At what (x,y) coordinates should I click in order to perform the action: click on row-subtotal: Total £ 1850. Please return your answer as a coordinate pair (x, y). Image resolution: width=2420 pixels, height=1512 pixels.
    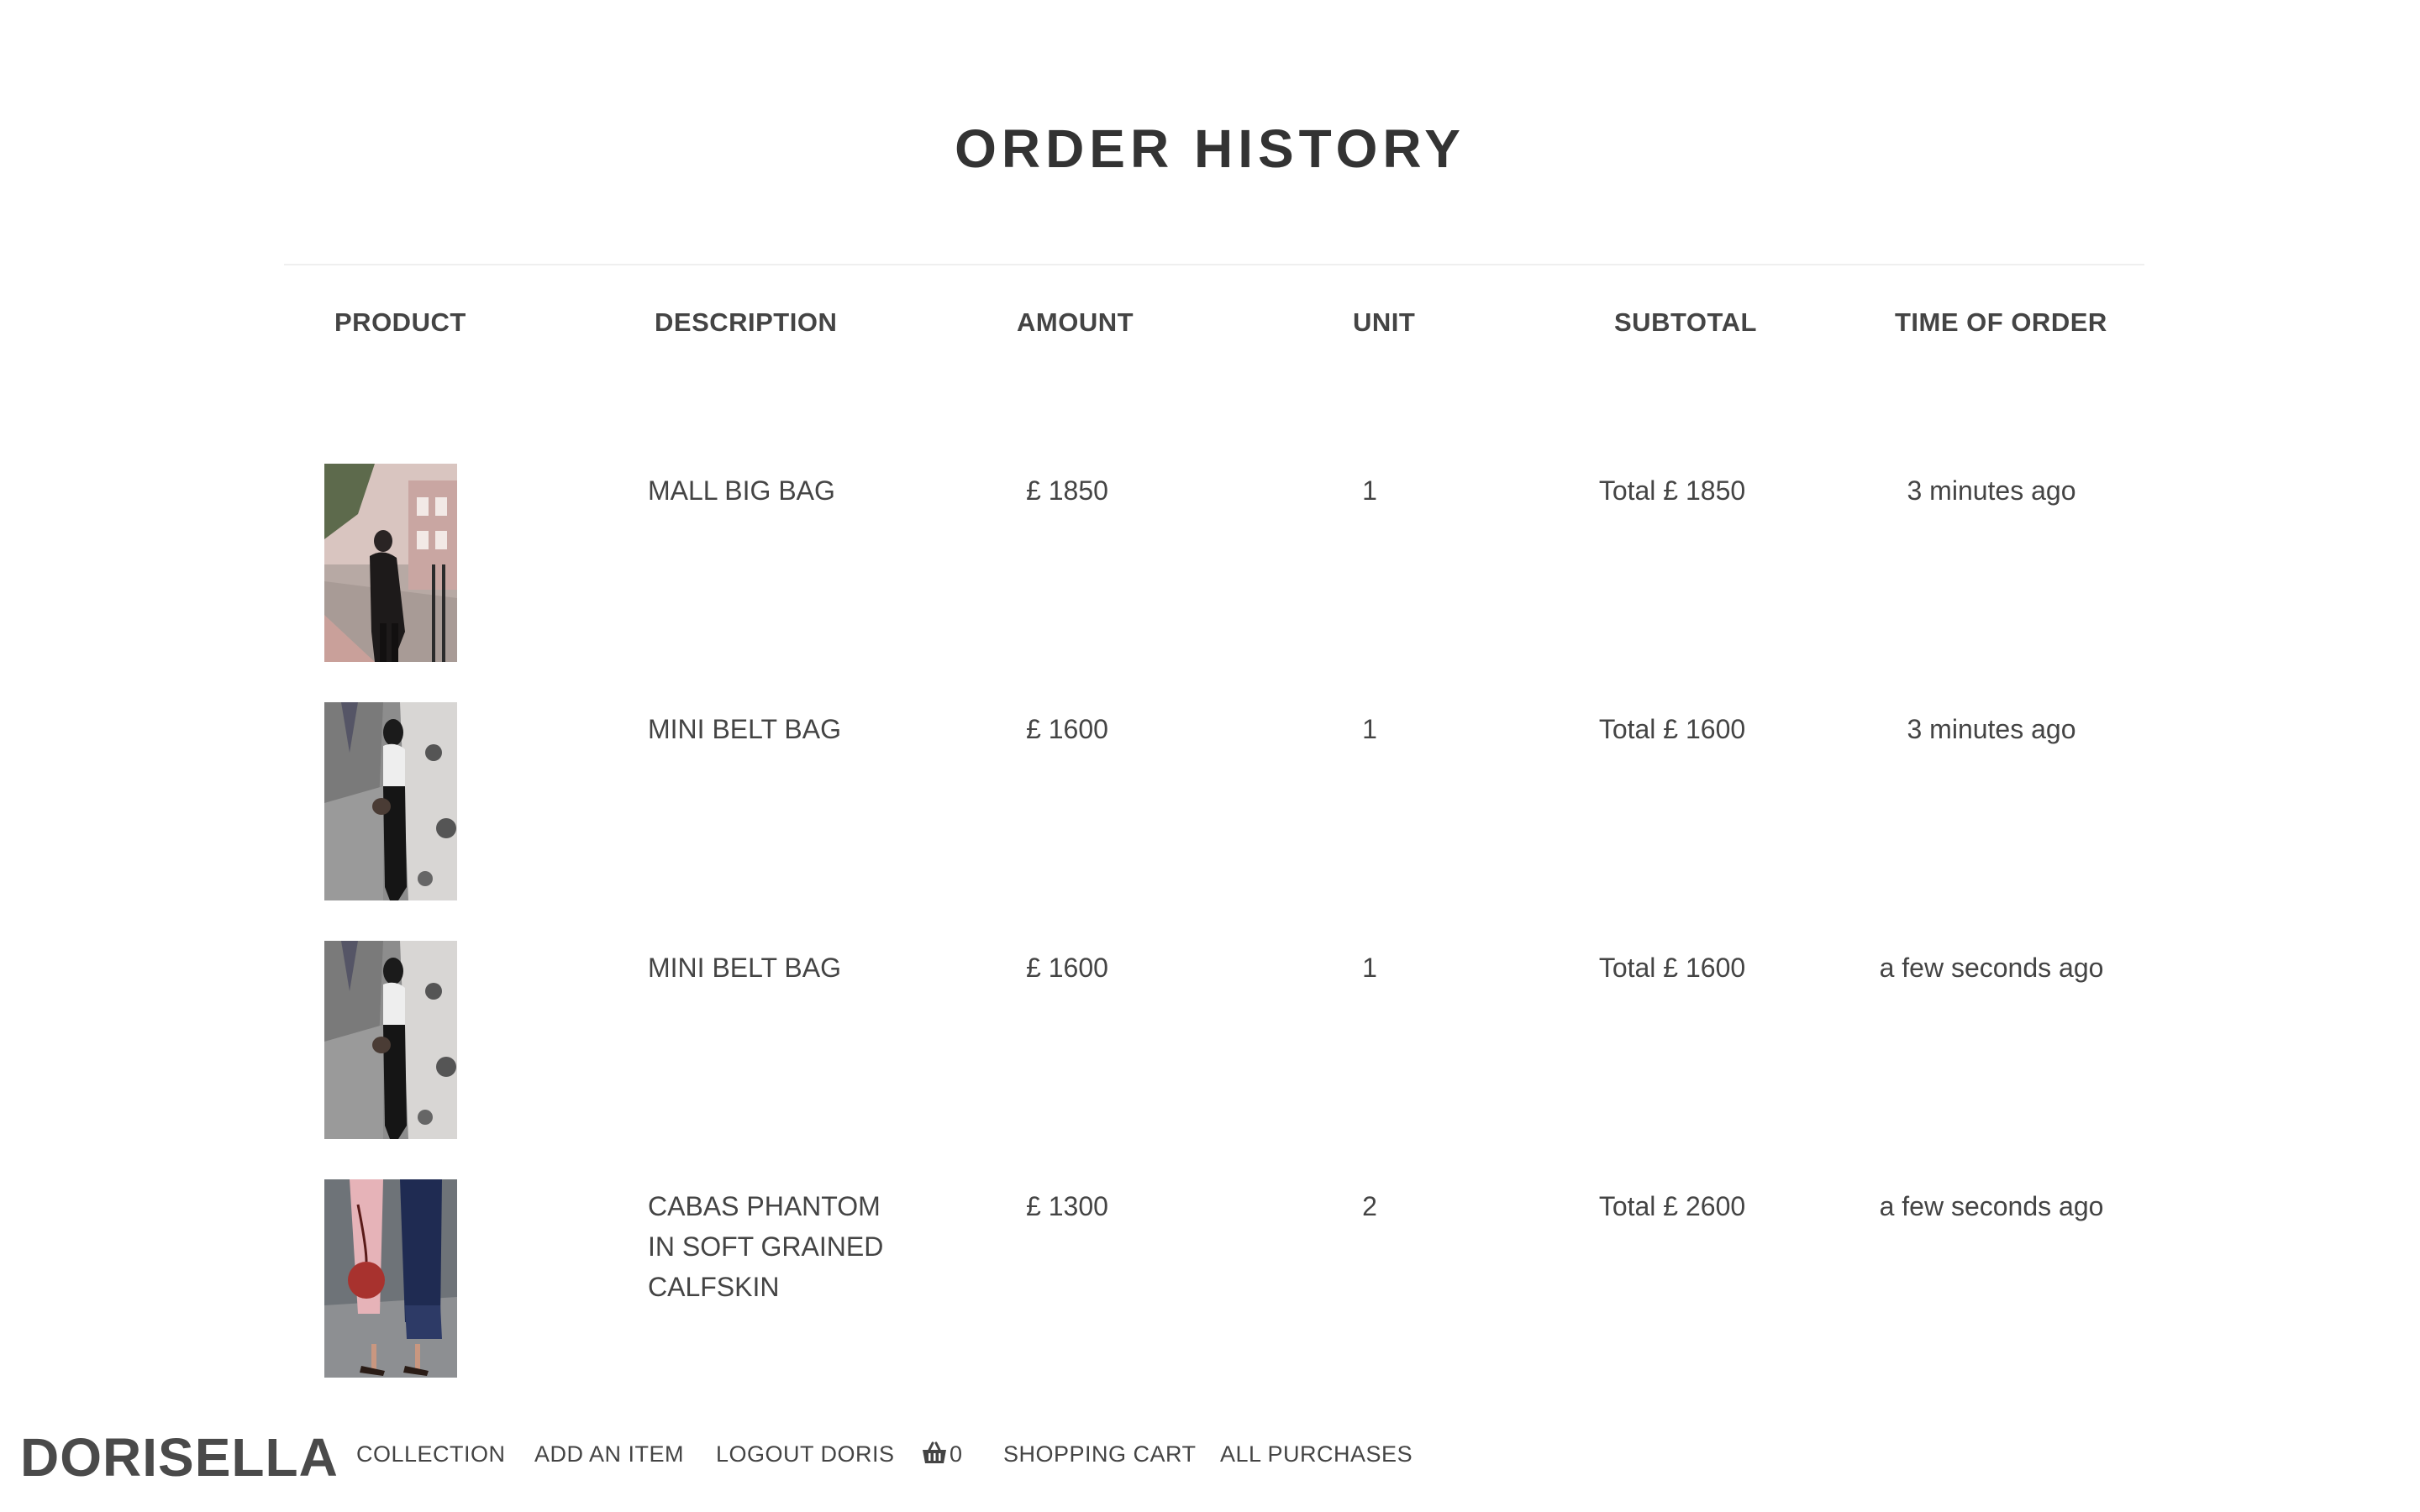
    Looking at the image, I should click on (1672, 490).